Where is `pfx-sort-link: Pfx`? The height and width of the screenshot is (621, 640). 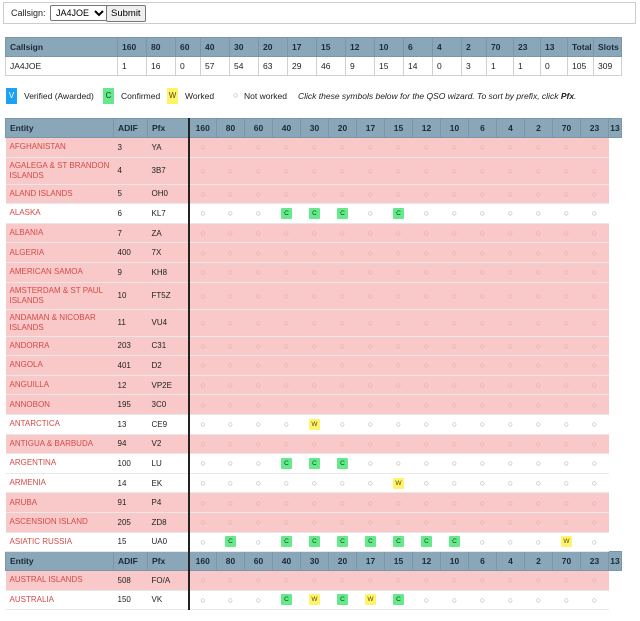
pfx-sort-link: Pfx is located at coordinates (567, 96).